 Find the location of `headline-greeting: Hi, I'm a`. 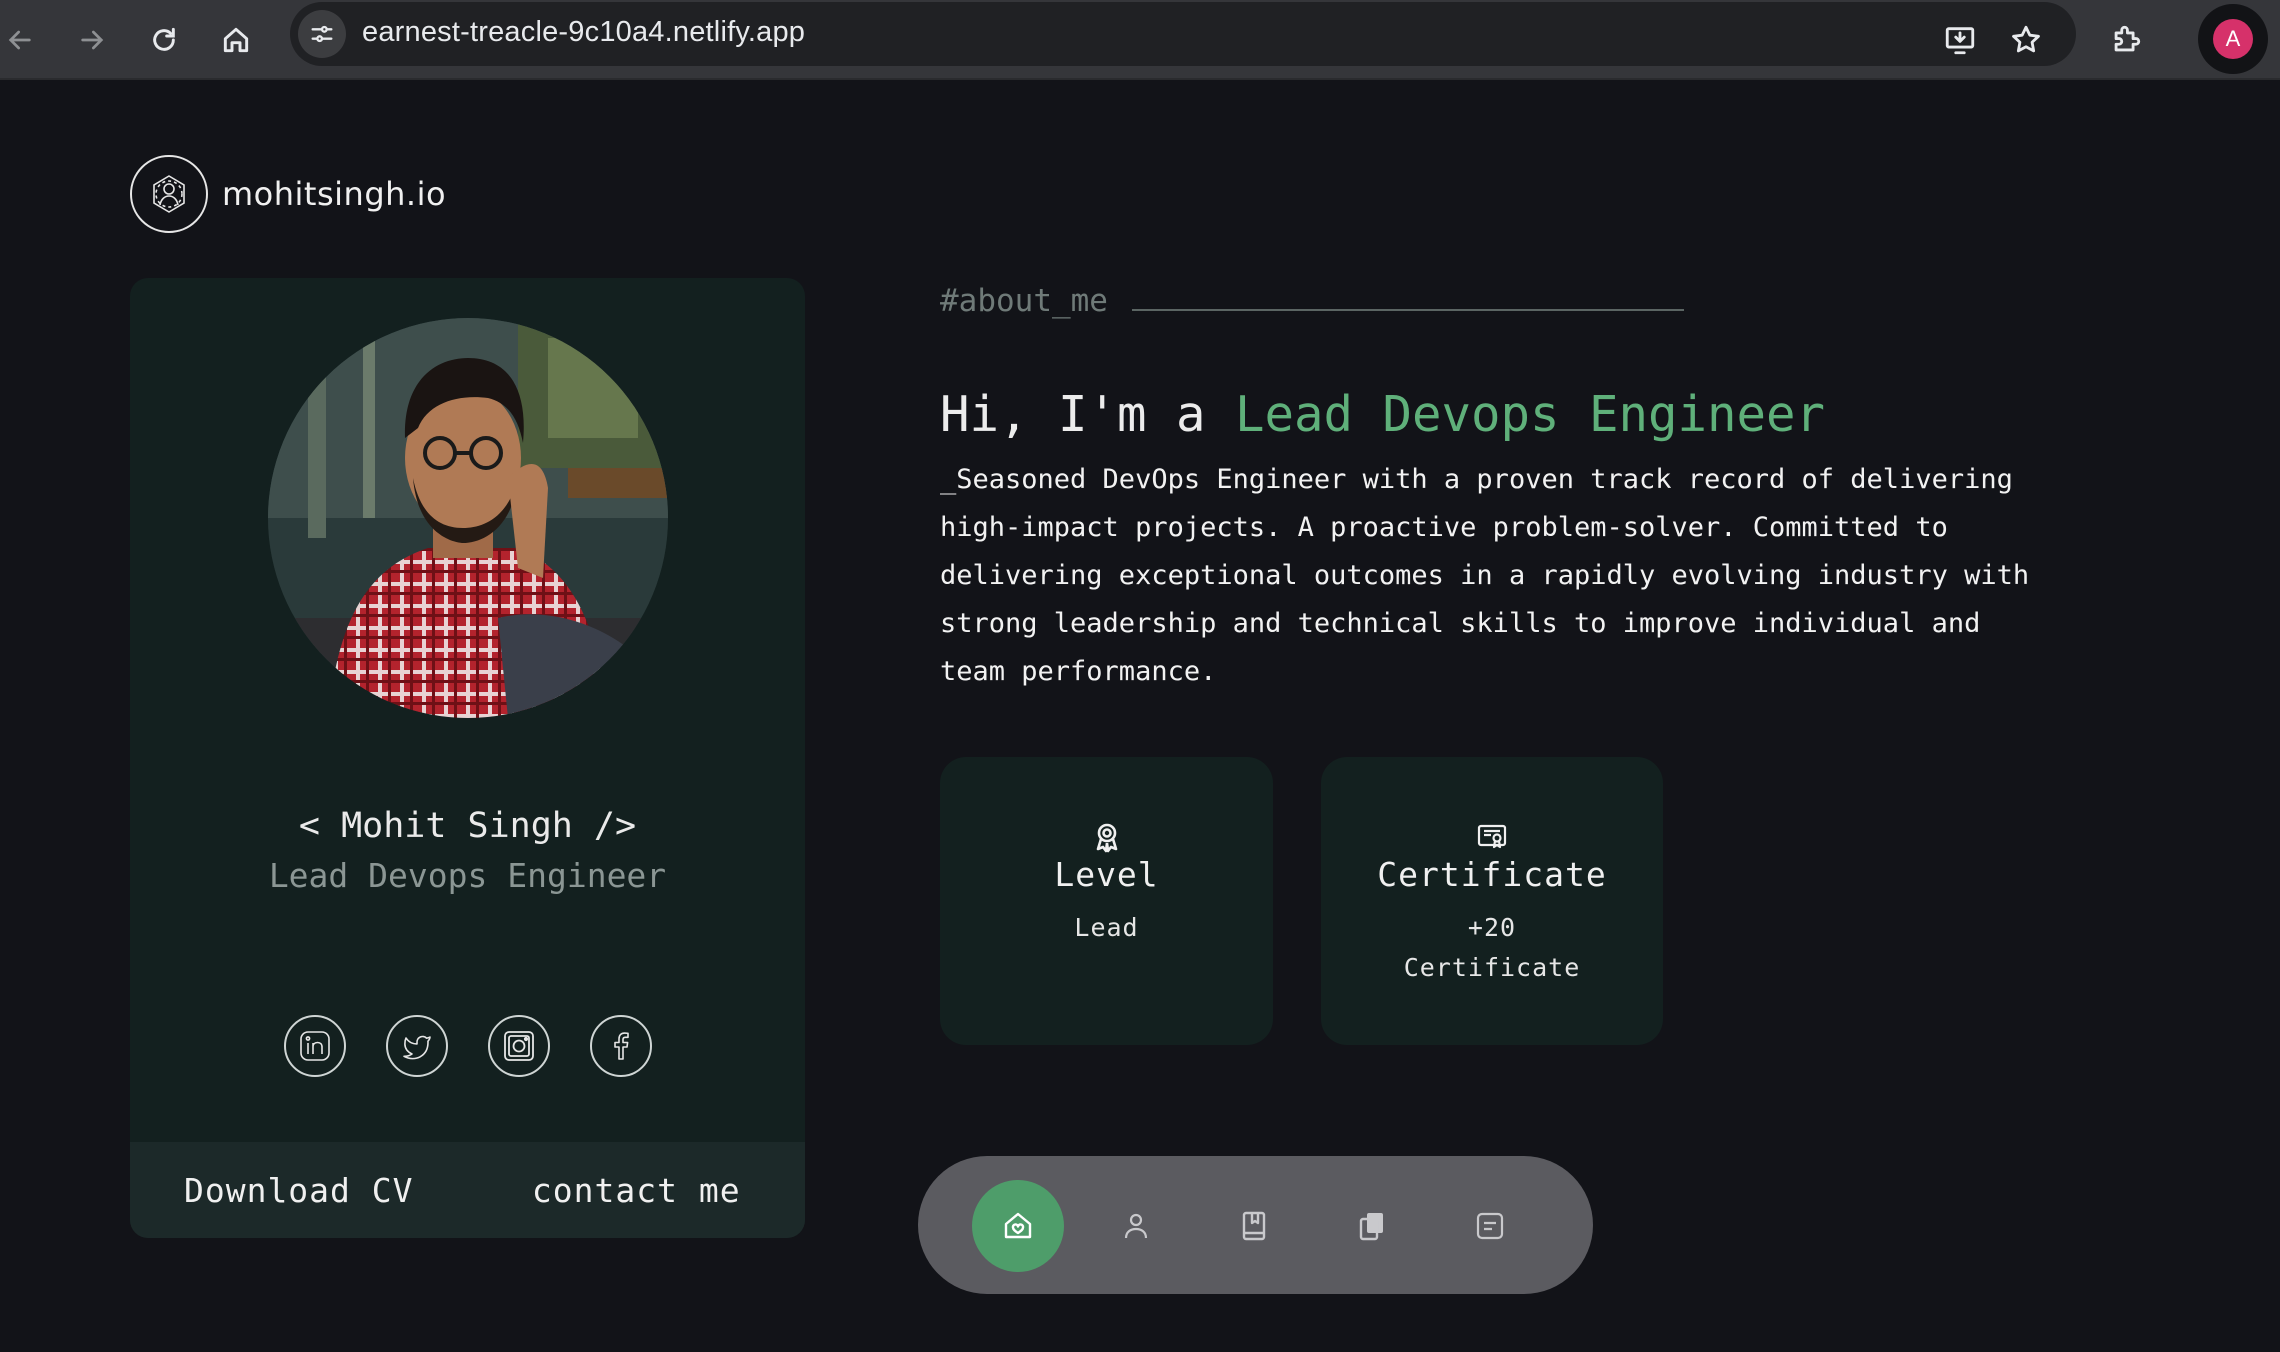

headline-greeting: Hi, I'm a is located at coordinates (1088, 414).